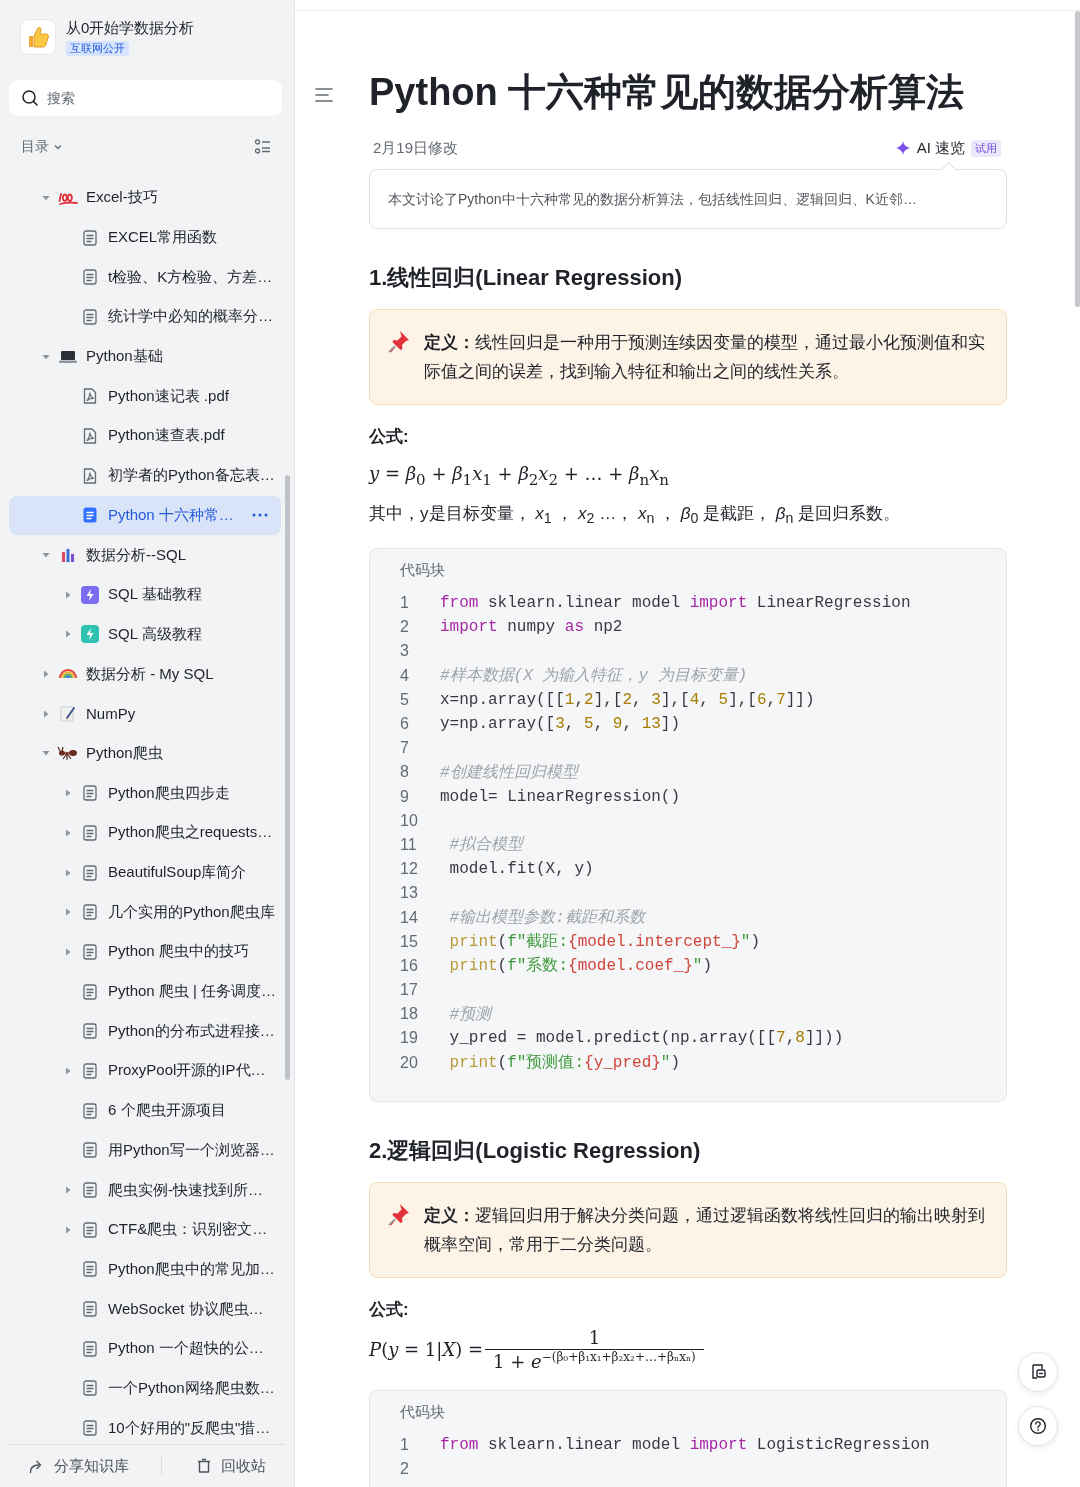  What do you see at coordinates (68, 753) in the screenshot?
I see `ant-icon` at bounding box center [68, 753].